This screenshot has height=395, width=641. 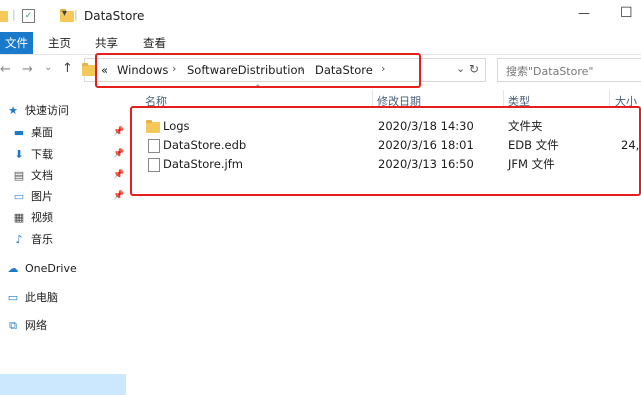 What do you see at coordinates (106, 43) in the screenshot?
I see `tab-share: 共享` at bounding box center [106, 43].